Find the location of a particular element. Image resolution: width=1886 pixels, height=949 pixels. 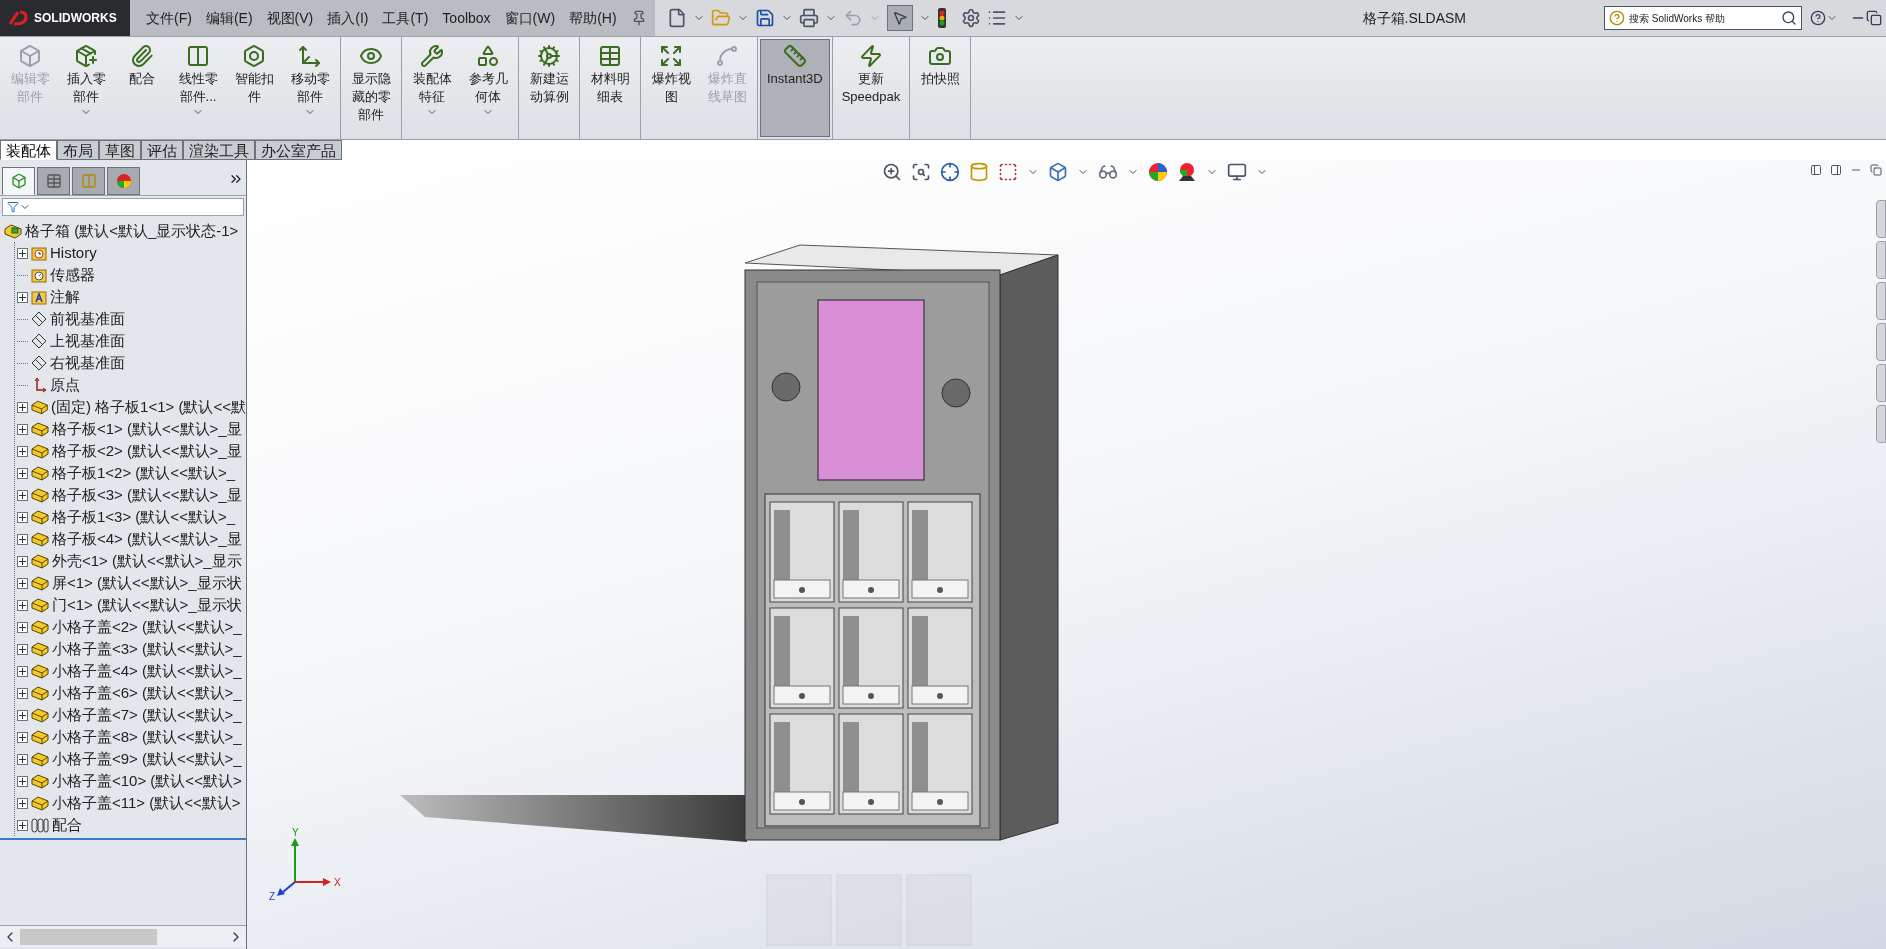

ribbon-button: 智能扣件 is located at coordinates (254, 88).